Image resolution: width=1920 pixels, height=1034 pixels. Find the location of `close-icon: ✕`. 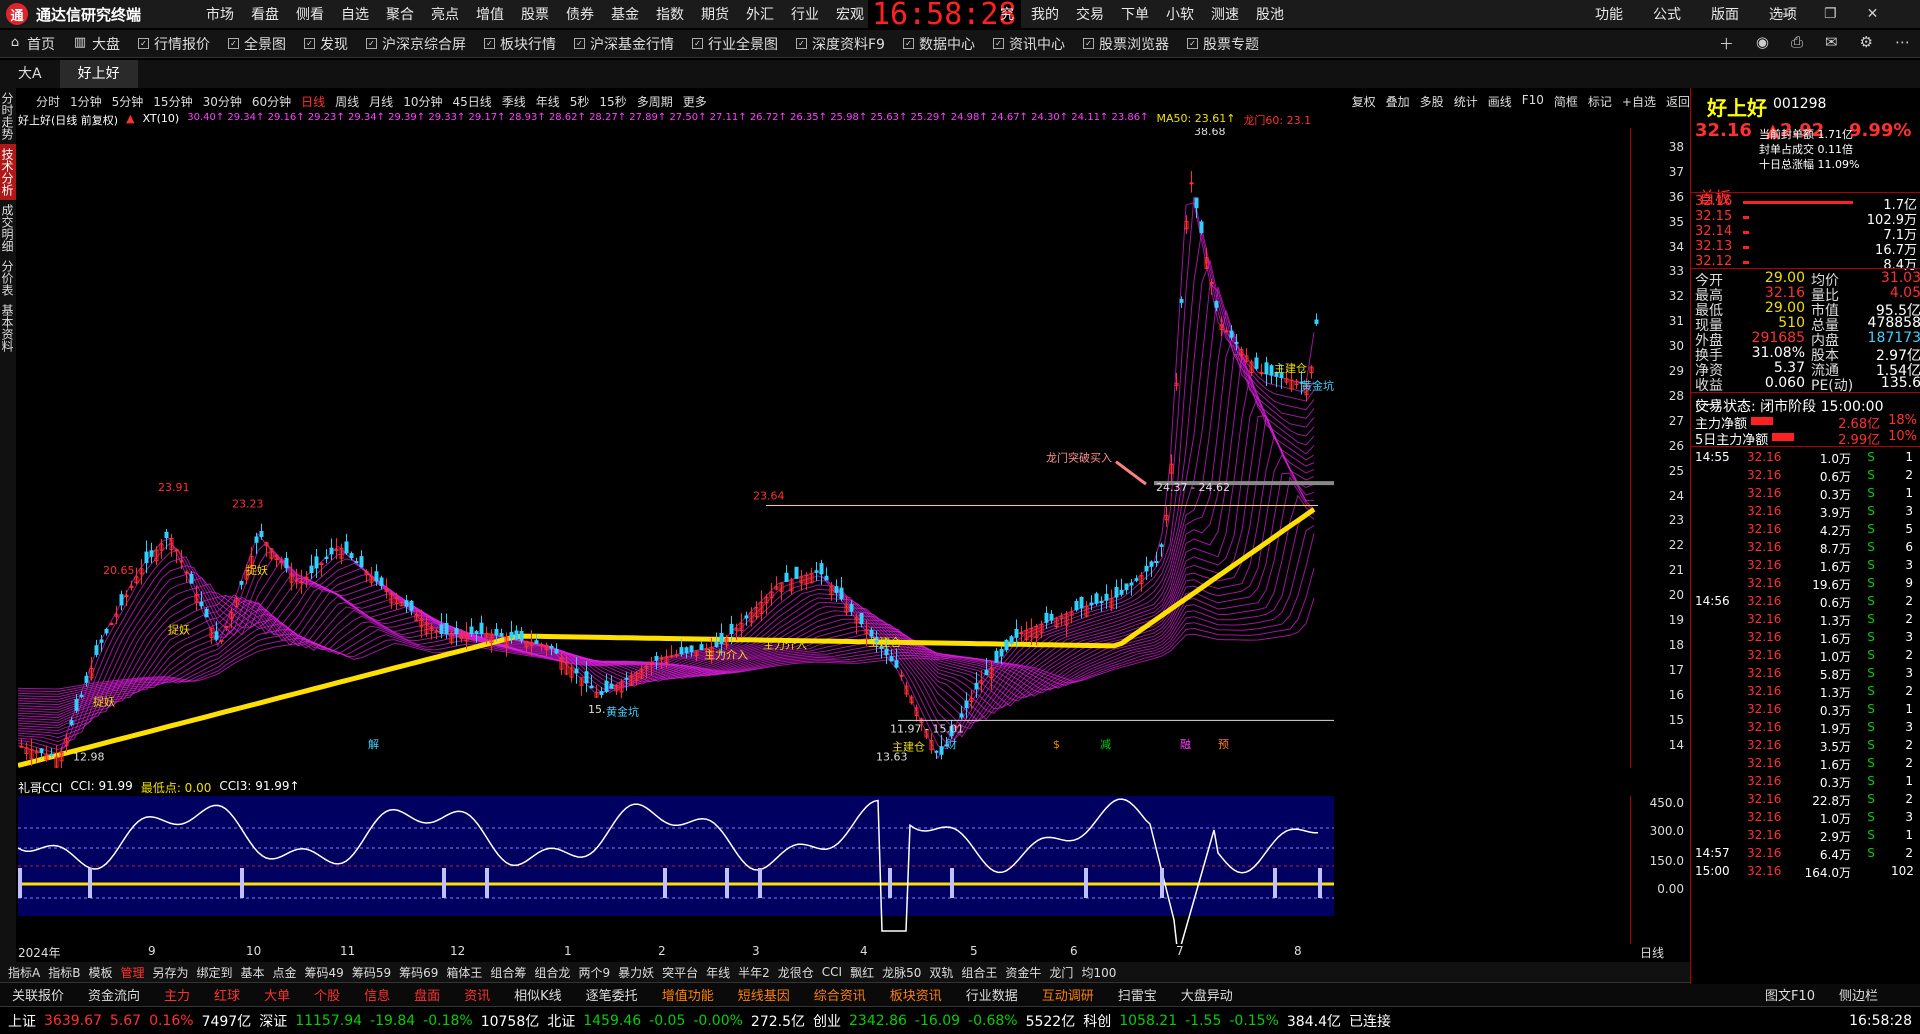

close-icon: ✕ is located at coordinates (1873, 14).